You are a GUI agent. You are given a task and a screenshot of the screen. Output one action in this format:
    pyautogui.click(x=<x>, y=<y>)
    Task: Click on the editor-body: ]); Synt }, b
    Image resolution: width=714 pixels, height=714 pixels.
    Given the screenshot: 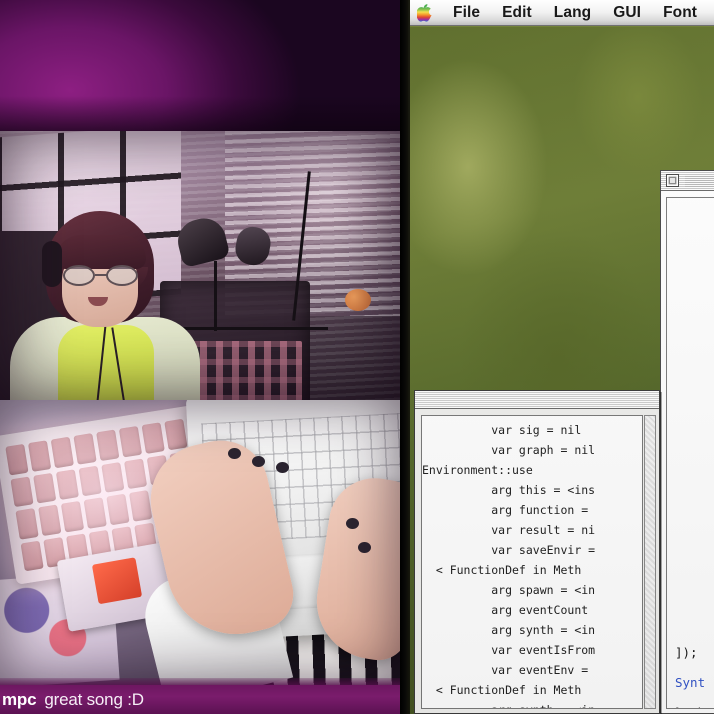 What is the action you would take?
    pyautogui.click(x=690, y=453)
    